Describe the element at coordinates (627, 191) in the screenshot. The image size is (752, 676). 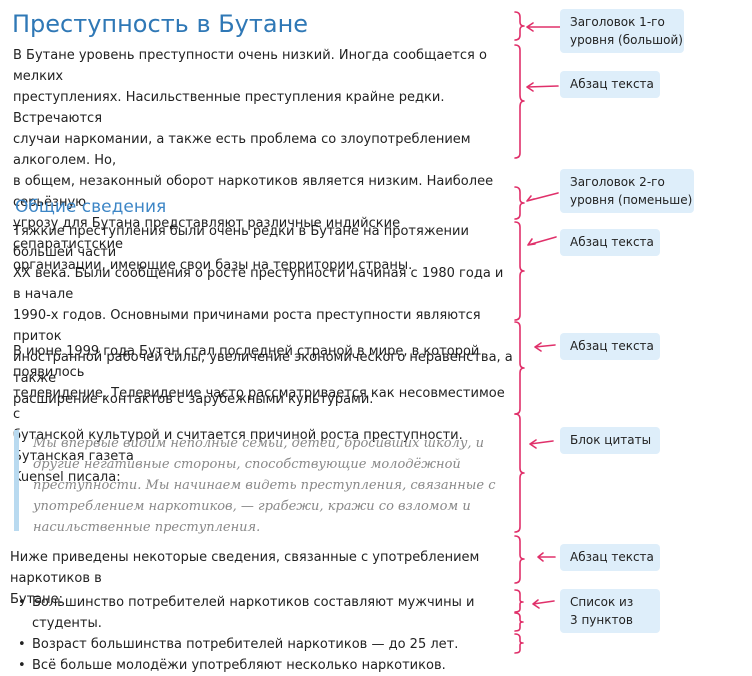
I see `label-heading2: Заголовок 2-го уровня (поменьше)` at that location.